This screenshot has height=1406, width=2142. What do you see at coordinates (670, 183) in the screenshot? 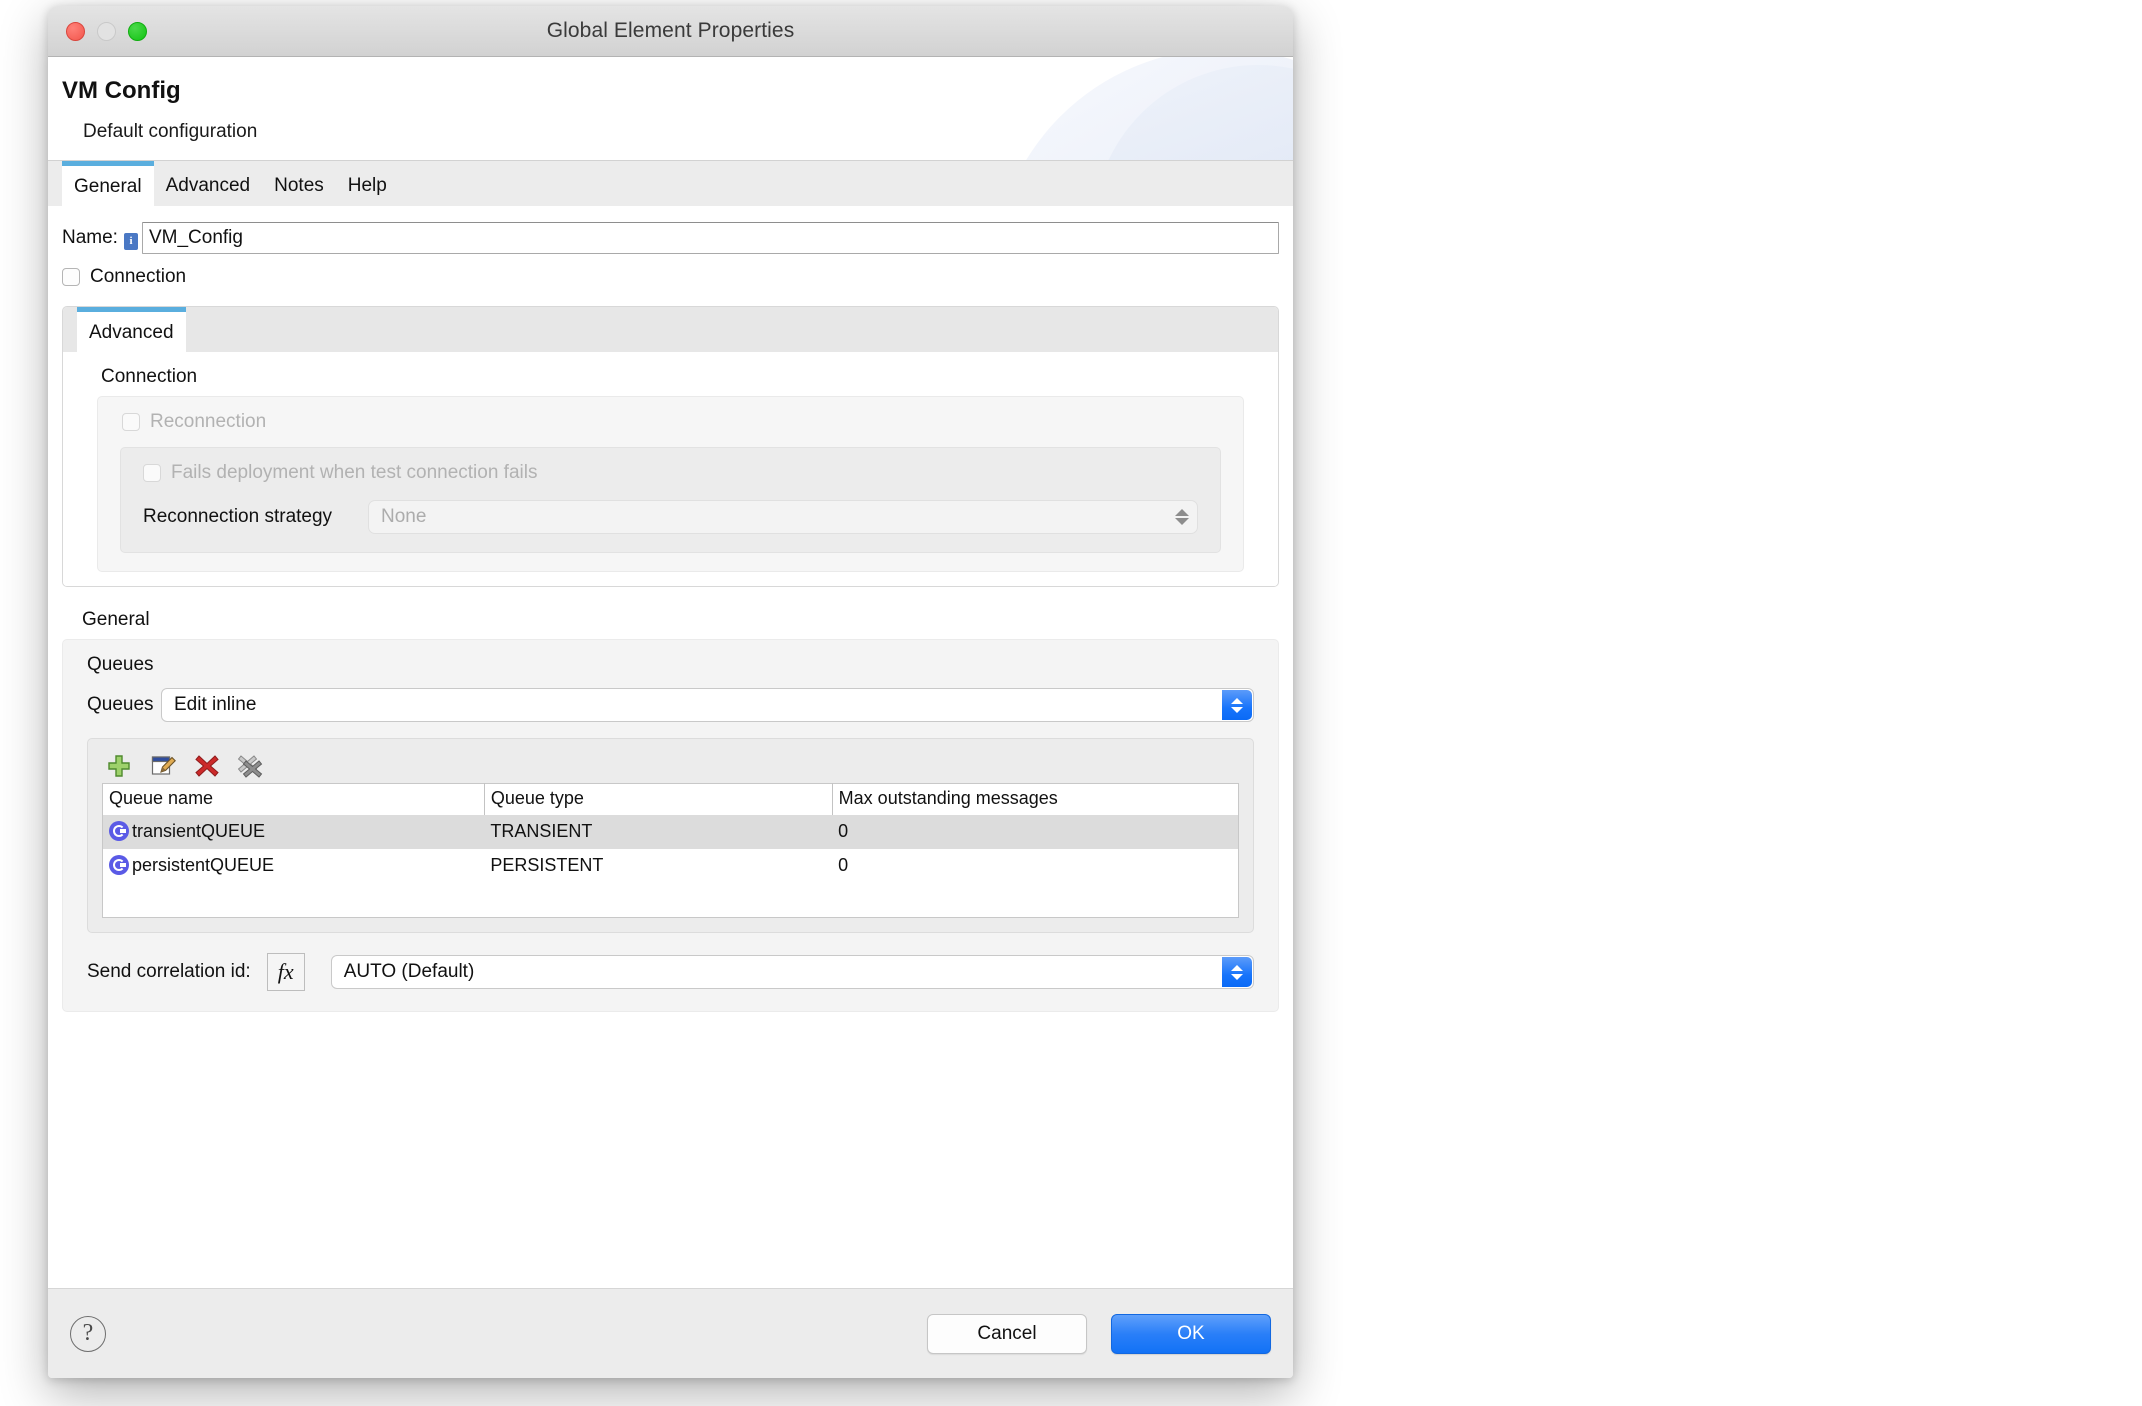
I see `tab-bar: General Advanced Notes Help` at bounding box center [670, 183].